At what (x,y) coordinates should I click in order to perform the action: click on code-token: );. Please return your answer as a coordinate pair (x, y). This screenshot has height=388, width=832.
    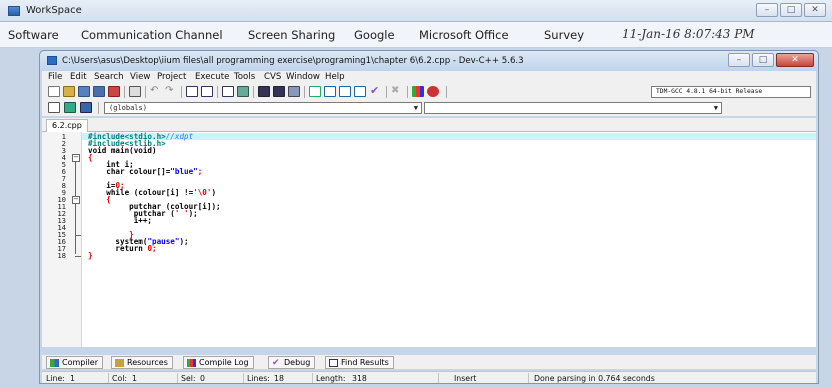
    Looking at the image, I should click on (184, 241).